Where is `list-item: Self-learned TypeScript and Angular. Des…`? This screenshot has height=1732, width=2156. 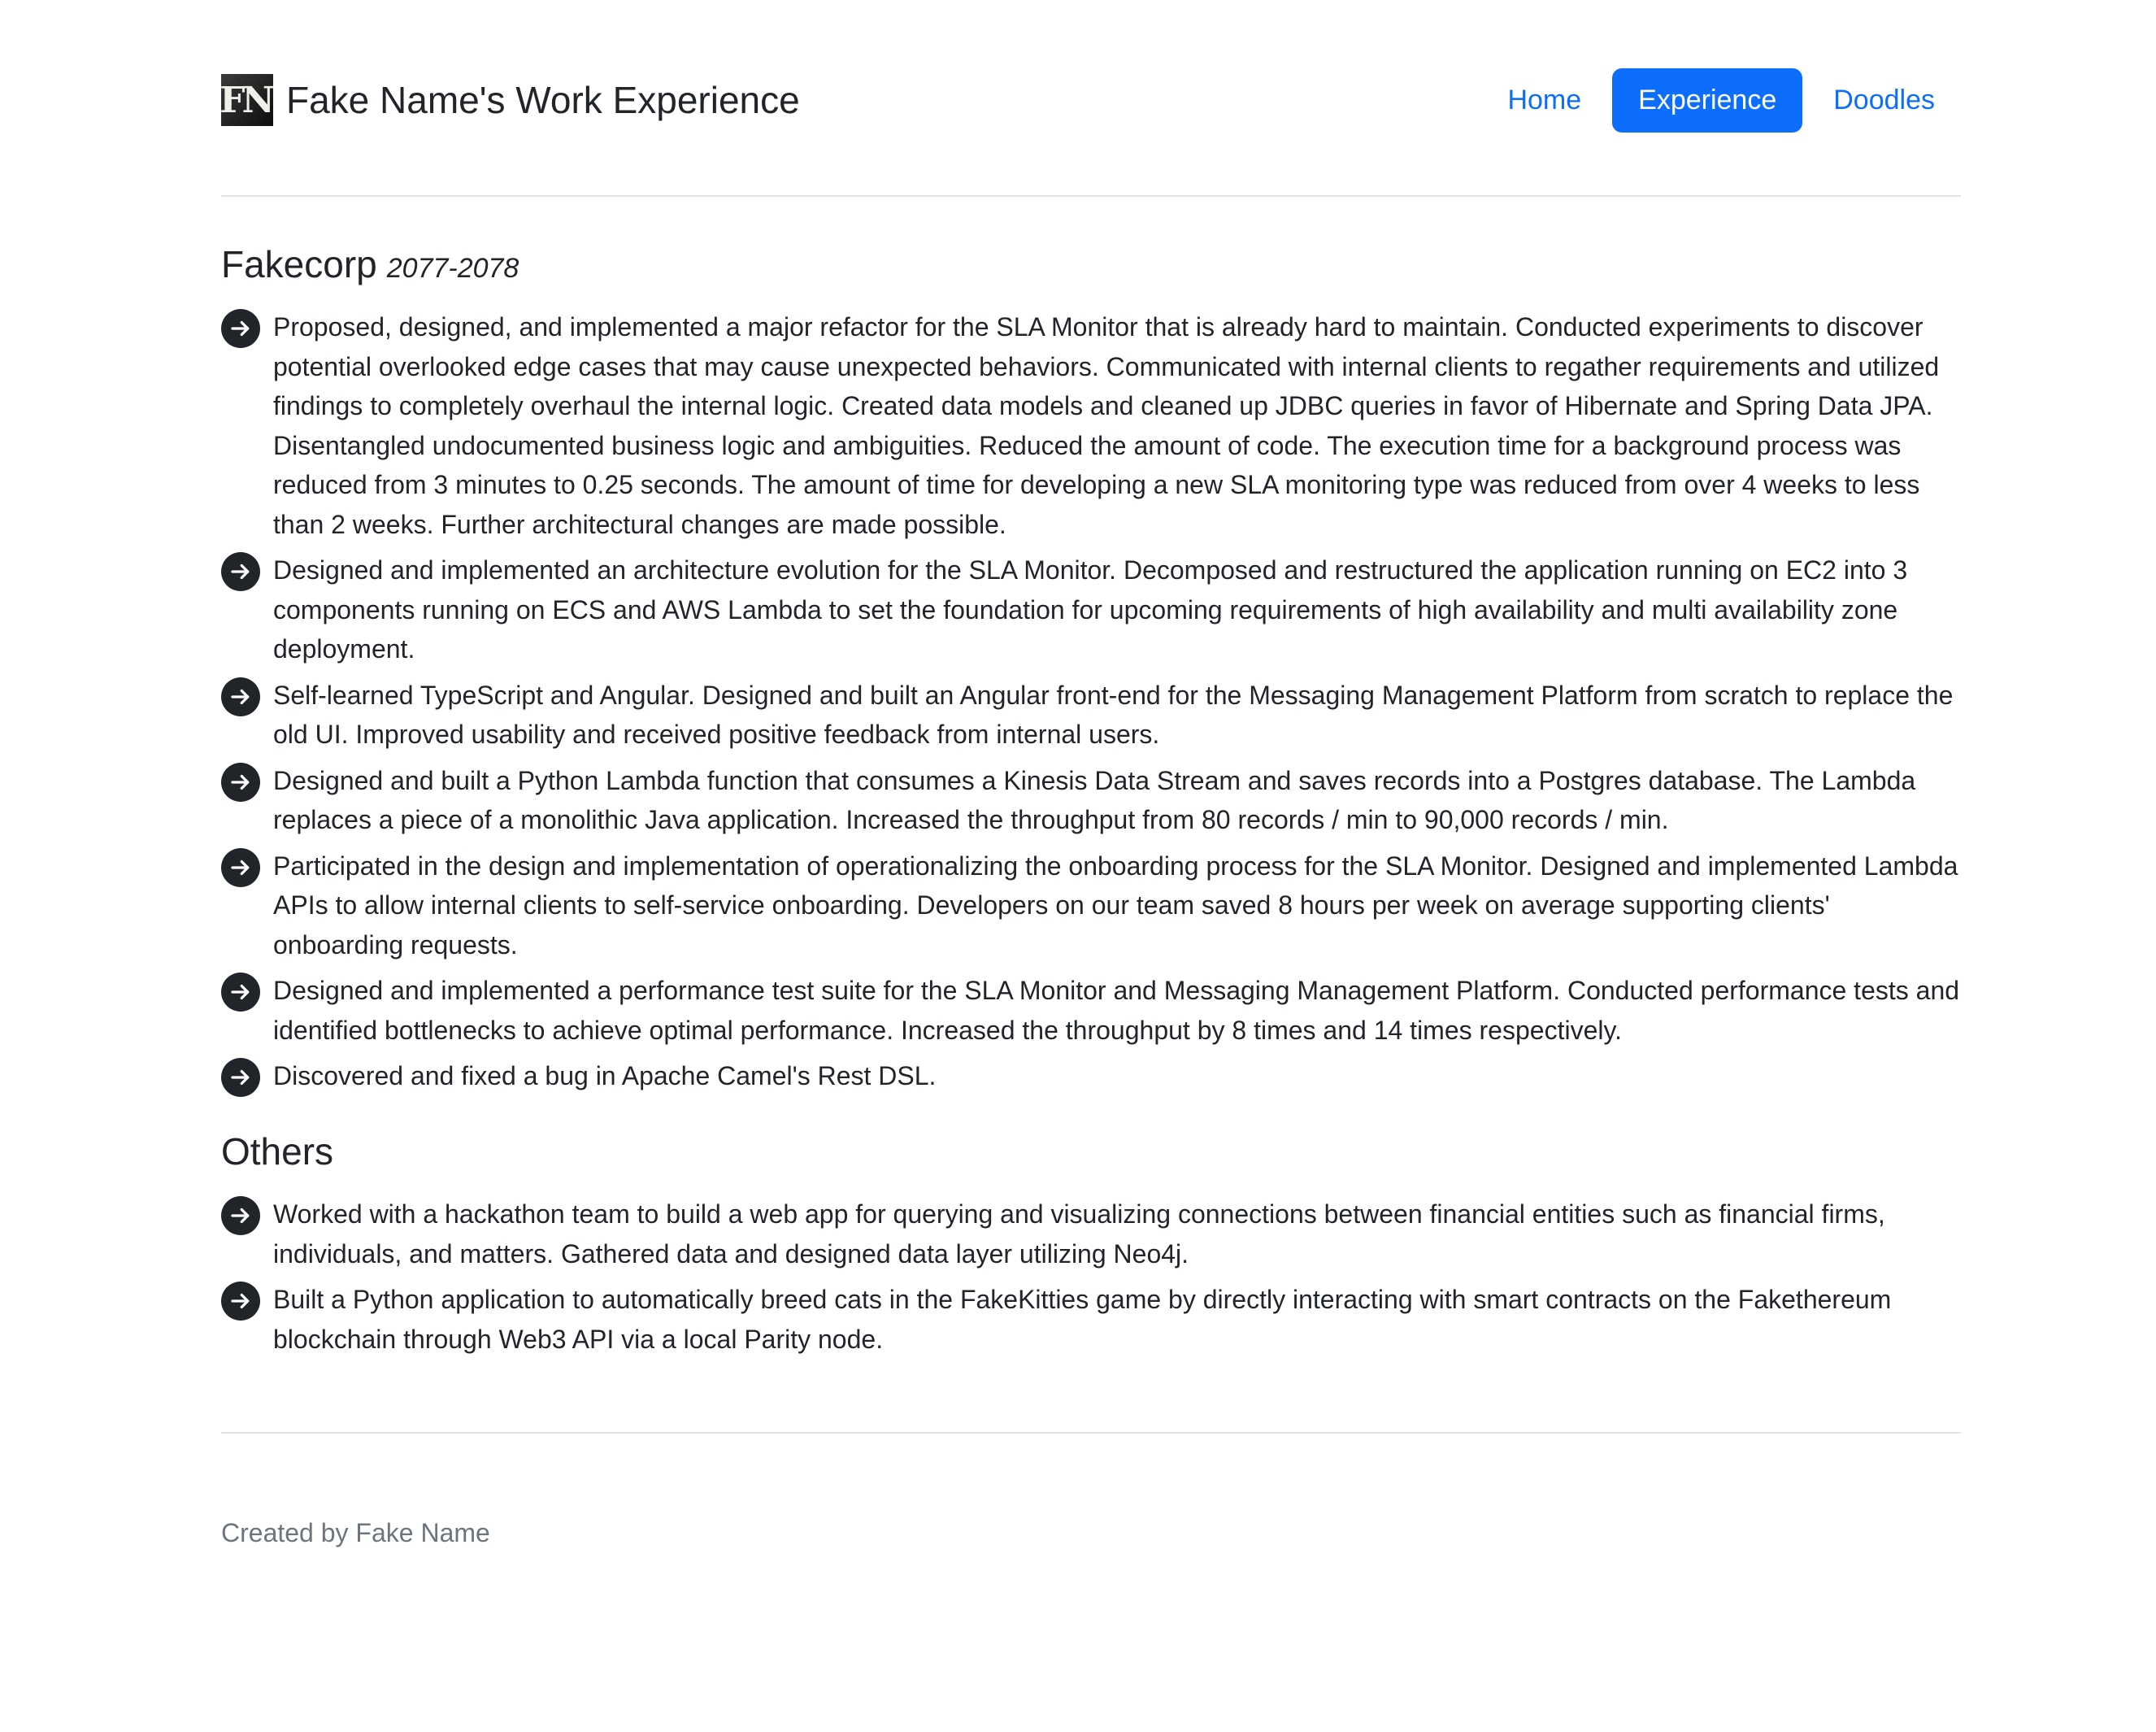 list-item: Self-learned TypeScript and Angular. Des… is located at coordinates (1091, 715).